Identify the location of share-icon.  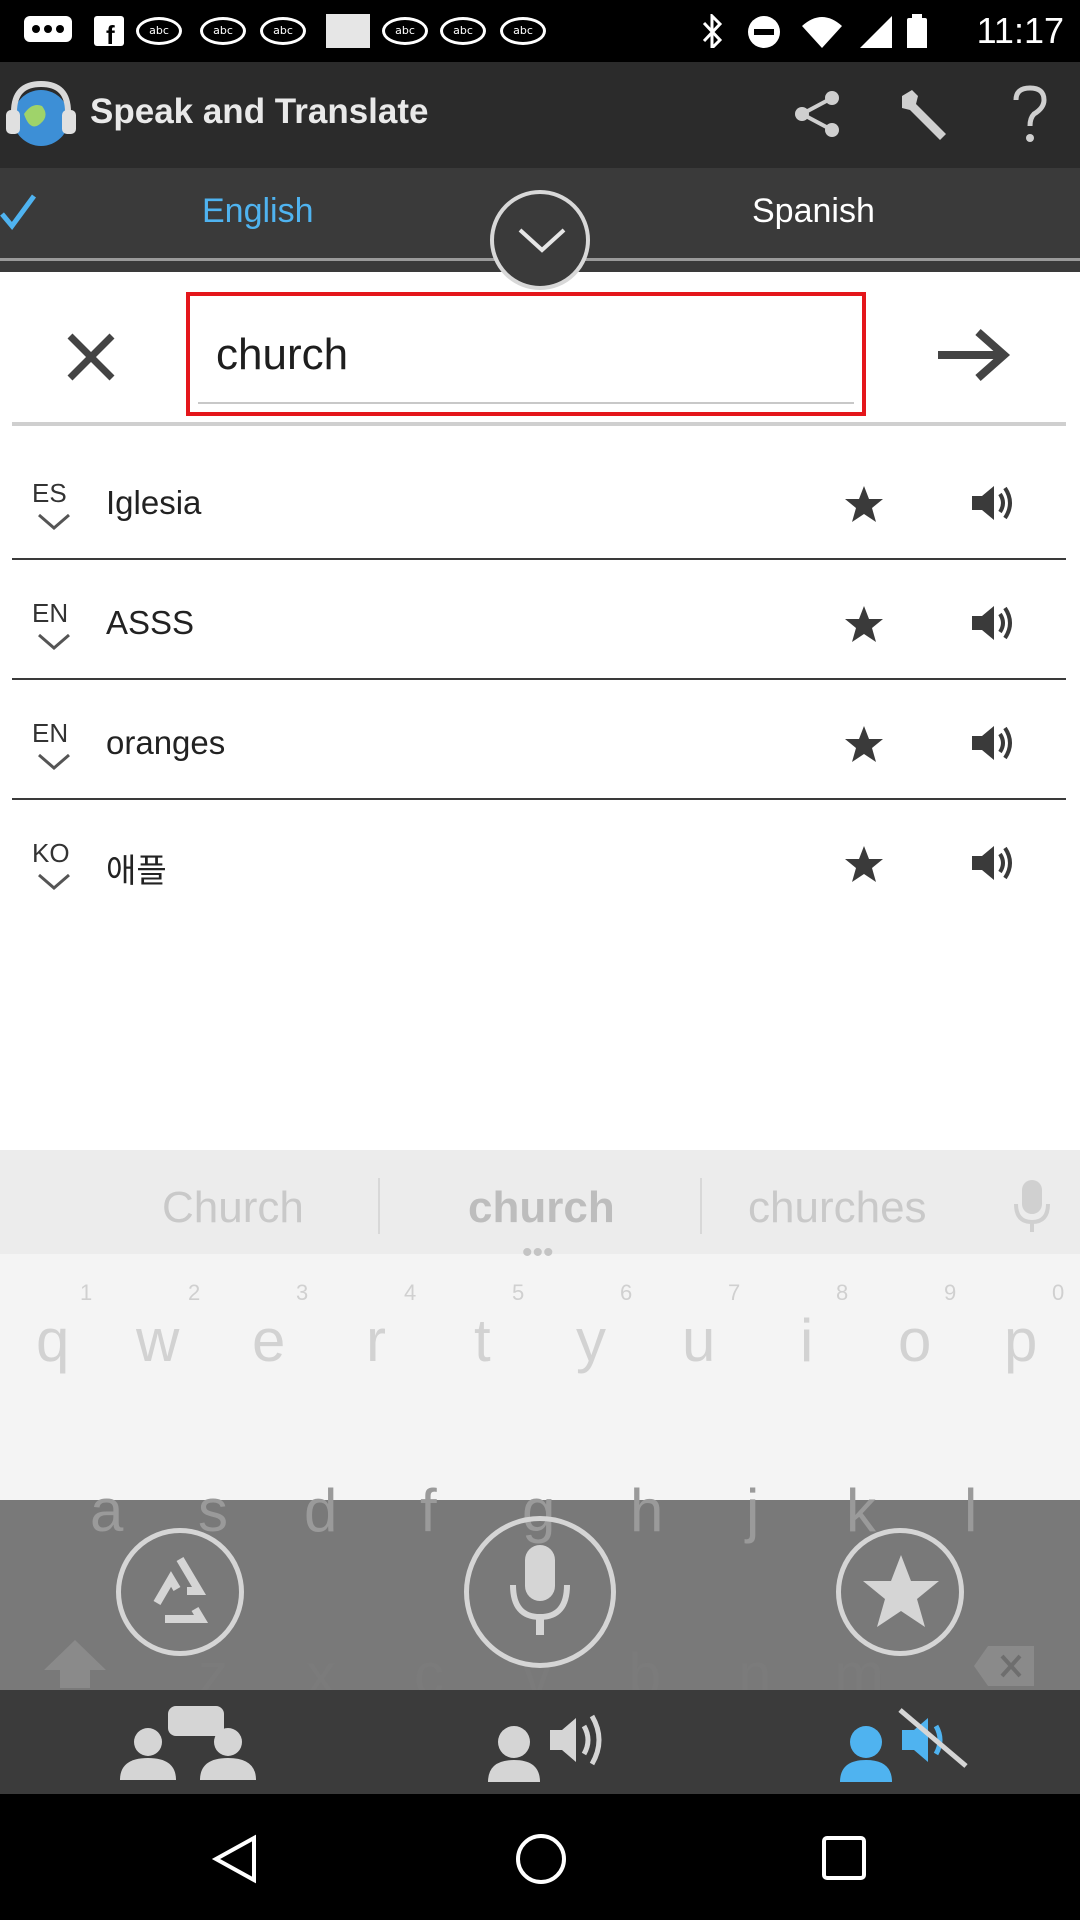
(818, 114).